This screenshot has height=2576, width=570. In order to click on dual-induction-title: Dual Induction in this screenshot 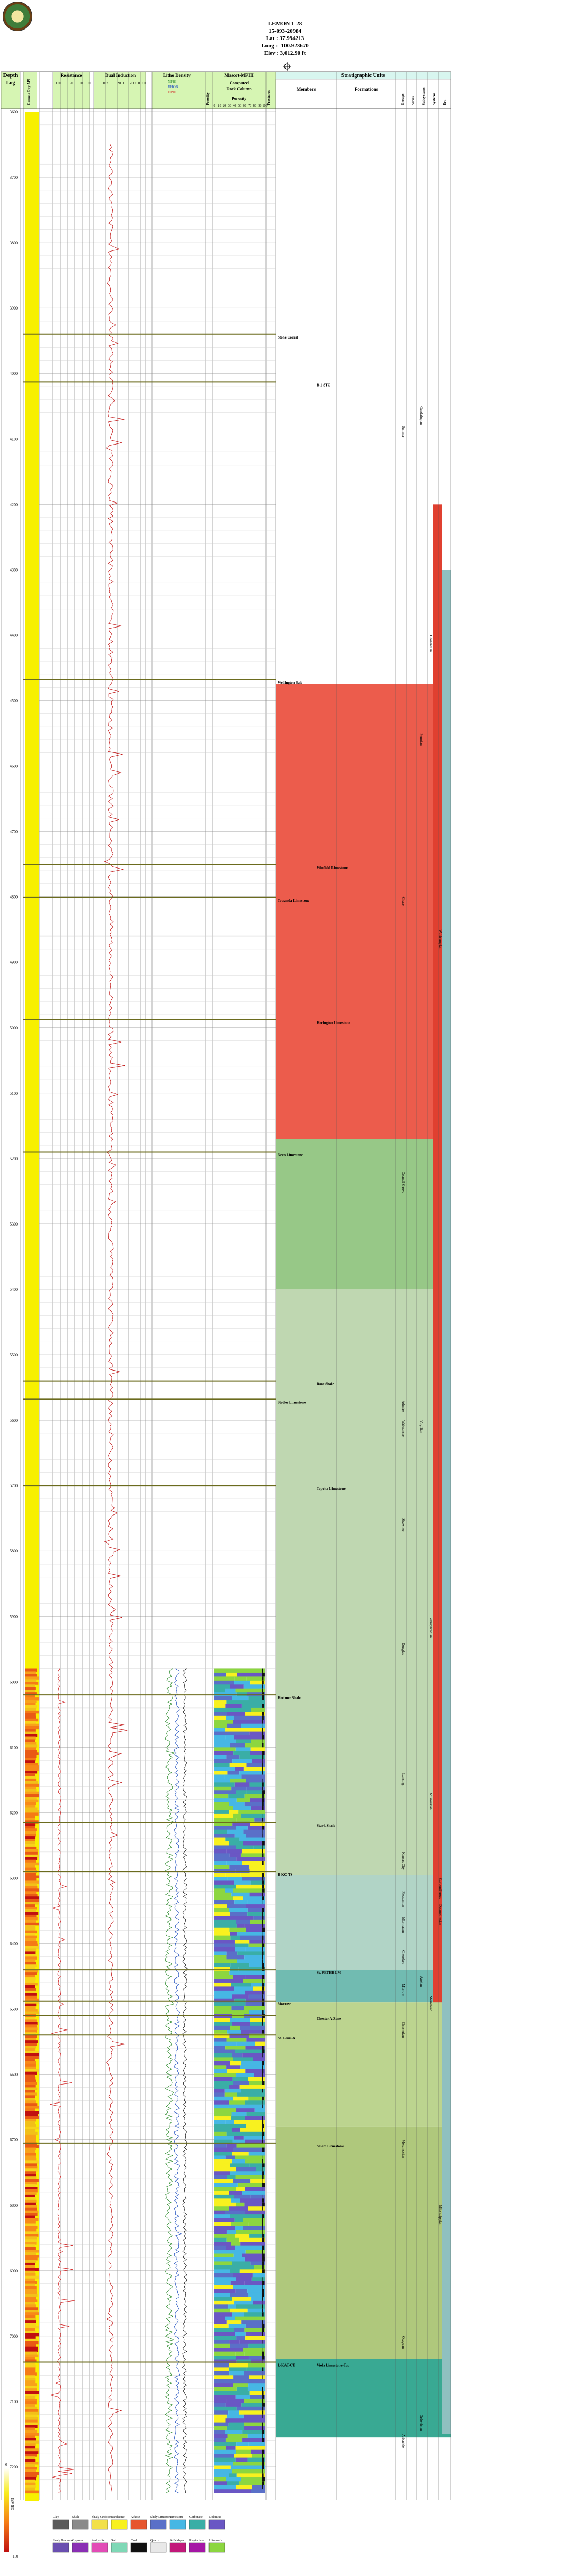, I will do `click(120, 75)`.